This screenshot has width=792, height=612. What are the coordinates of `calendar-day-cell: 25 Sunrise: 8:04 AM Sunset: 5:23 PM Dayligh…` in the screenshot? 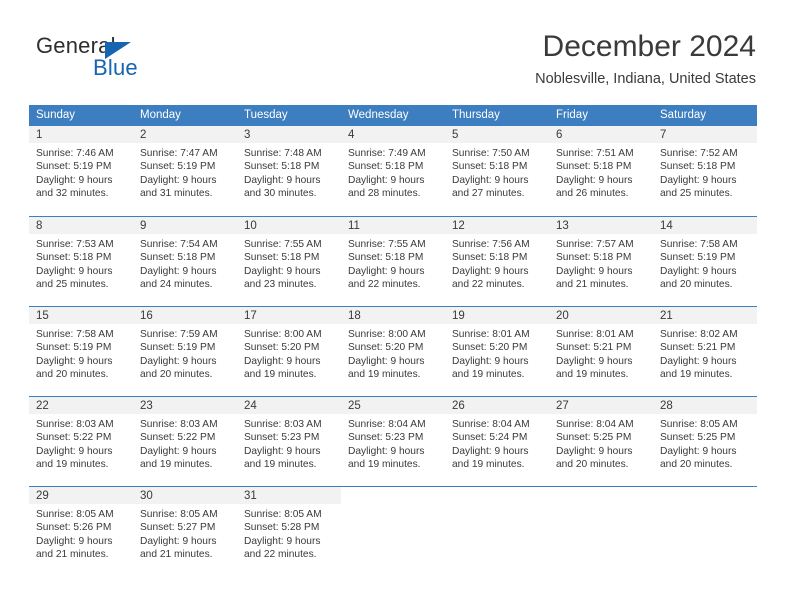 It's located at (393, 441).